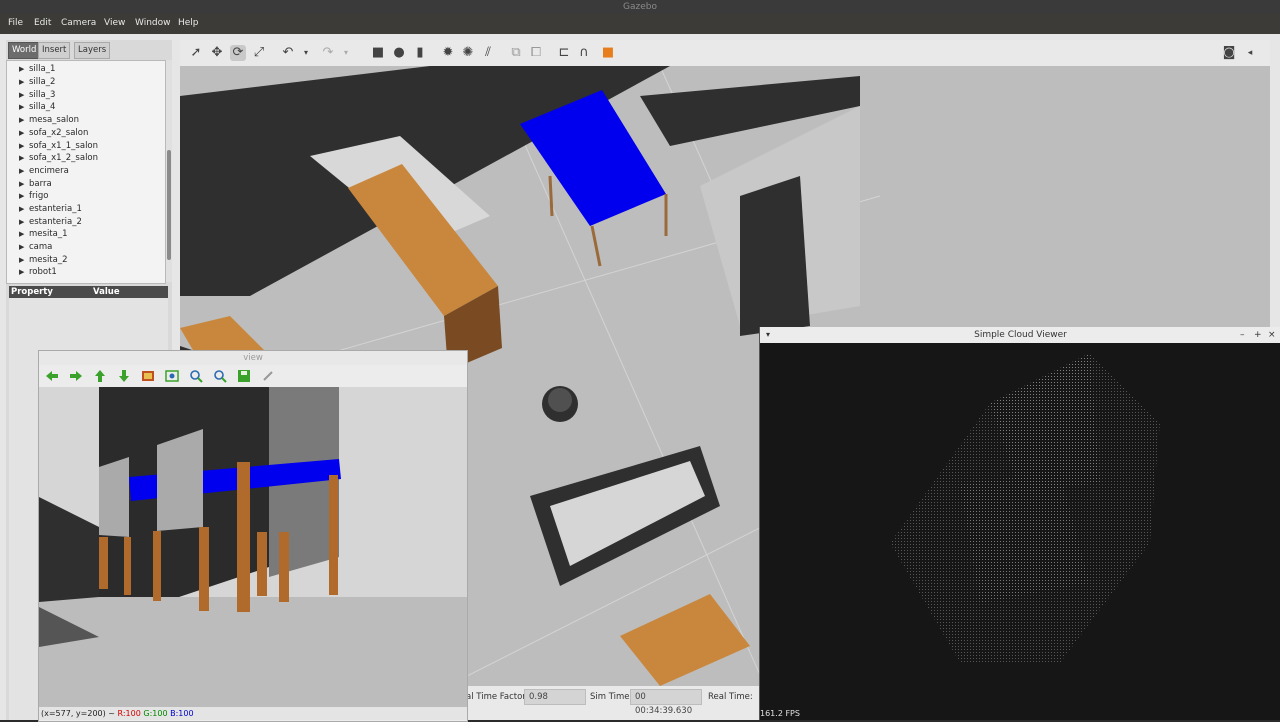  Describe the element at coordinates (1229, 53) in the screenshot. I see `screenshot-icon: ◙` at that location.